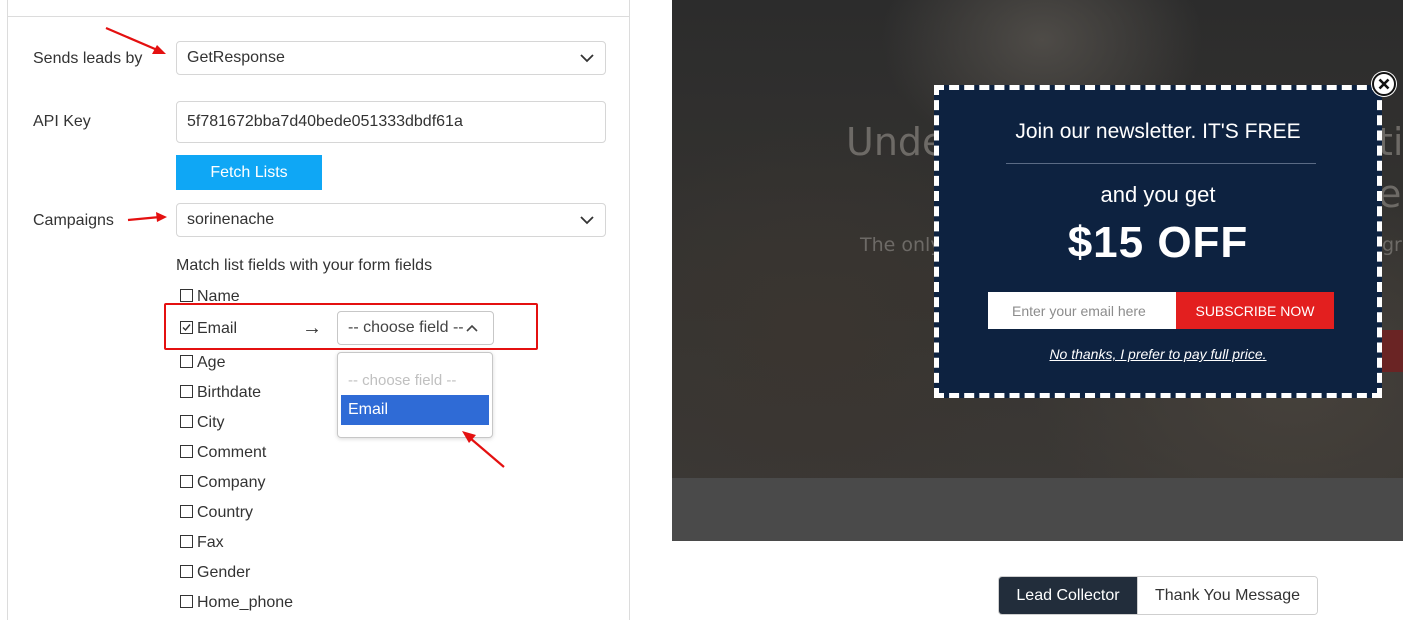 This screenshot has width=1403, height=620. What do you see at coordinates (249, 172) in the screenshot?
I see `fetch-lists-button: Fetch Lists` at bounding box center [249, 172].